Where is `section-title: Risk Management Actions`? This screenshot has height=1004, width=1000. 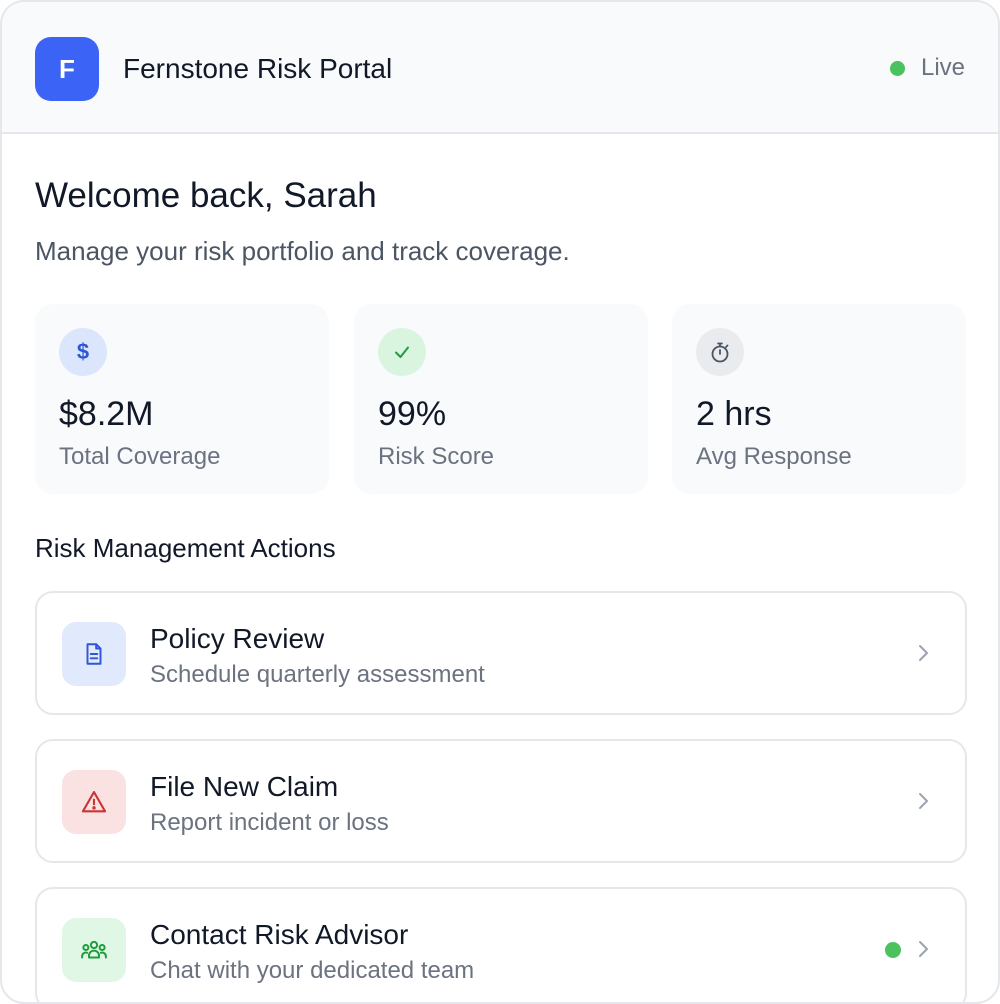
section-title: Risk Management Actions is located at coordinates (185, 548).